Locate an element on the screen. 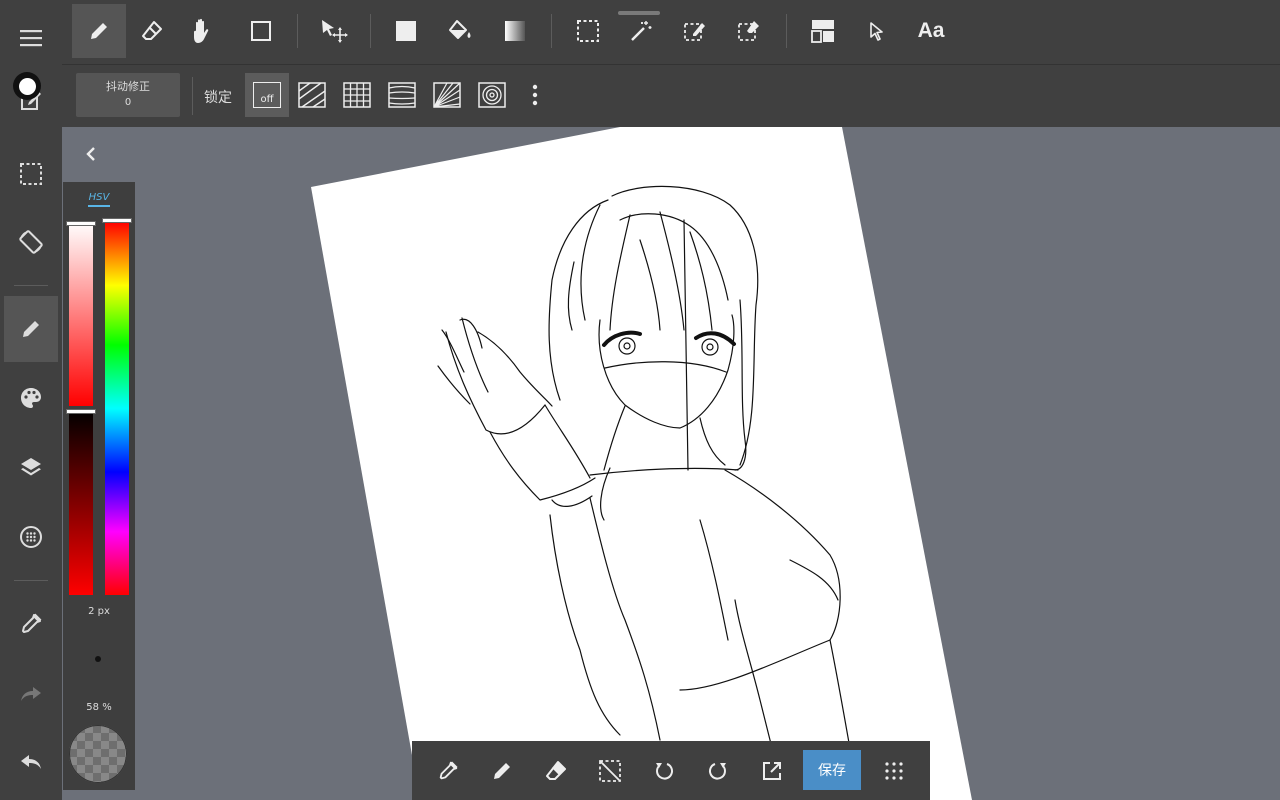 The image size is (1280, 800). bucket-tool-button is located at coordinates (460, 31).